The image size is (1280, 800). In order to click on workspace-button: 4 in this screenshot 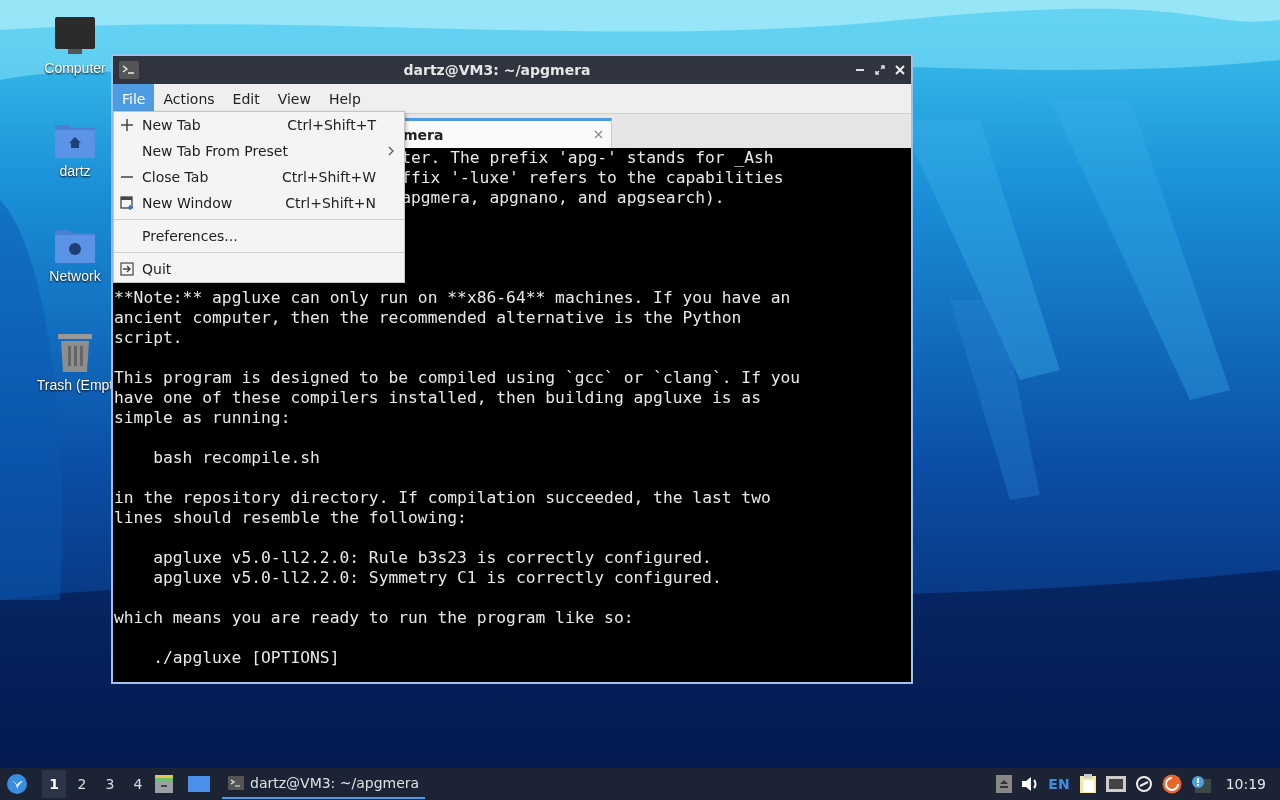, I will do `click(138, 784)`.